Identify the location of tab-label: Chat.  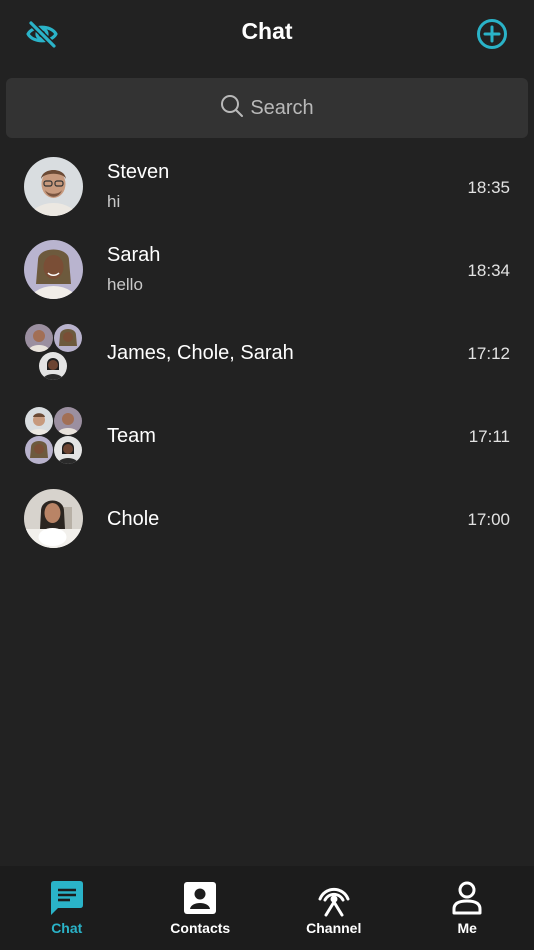
(67, 928).